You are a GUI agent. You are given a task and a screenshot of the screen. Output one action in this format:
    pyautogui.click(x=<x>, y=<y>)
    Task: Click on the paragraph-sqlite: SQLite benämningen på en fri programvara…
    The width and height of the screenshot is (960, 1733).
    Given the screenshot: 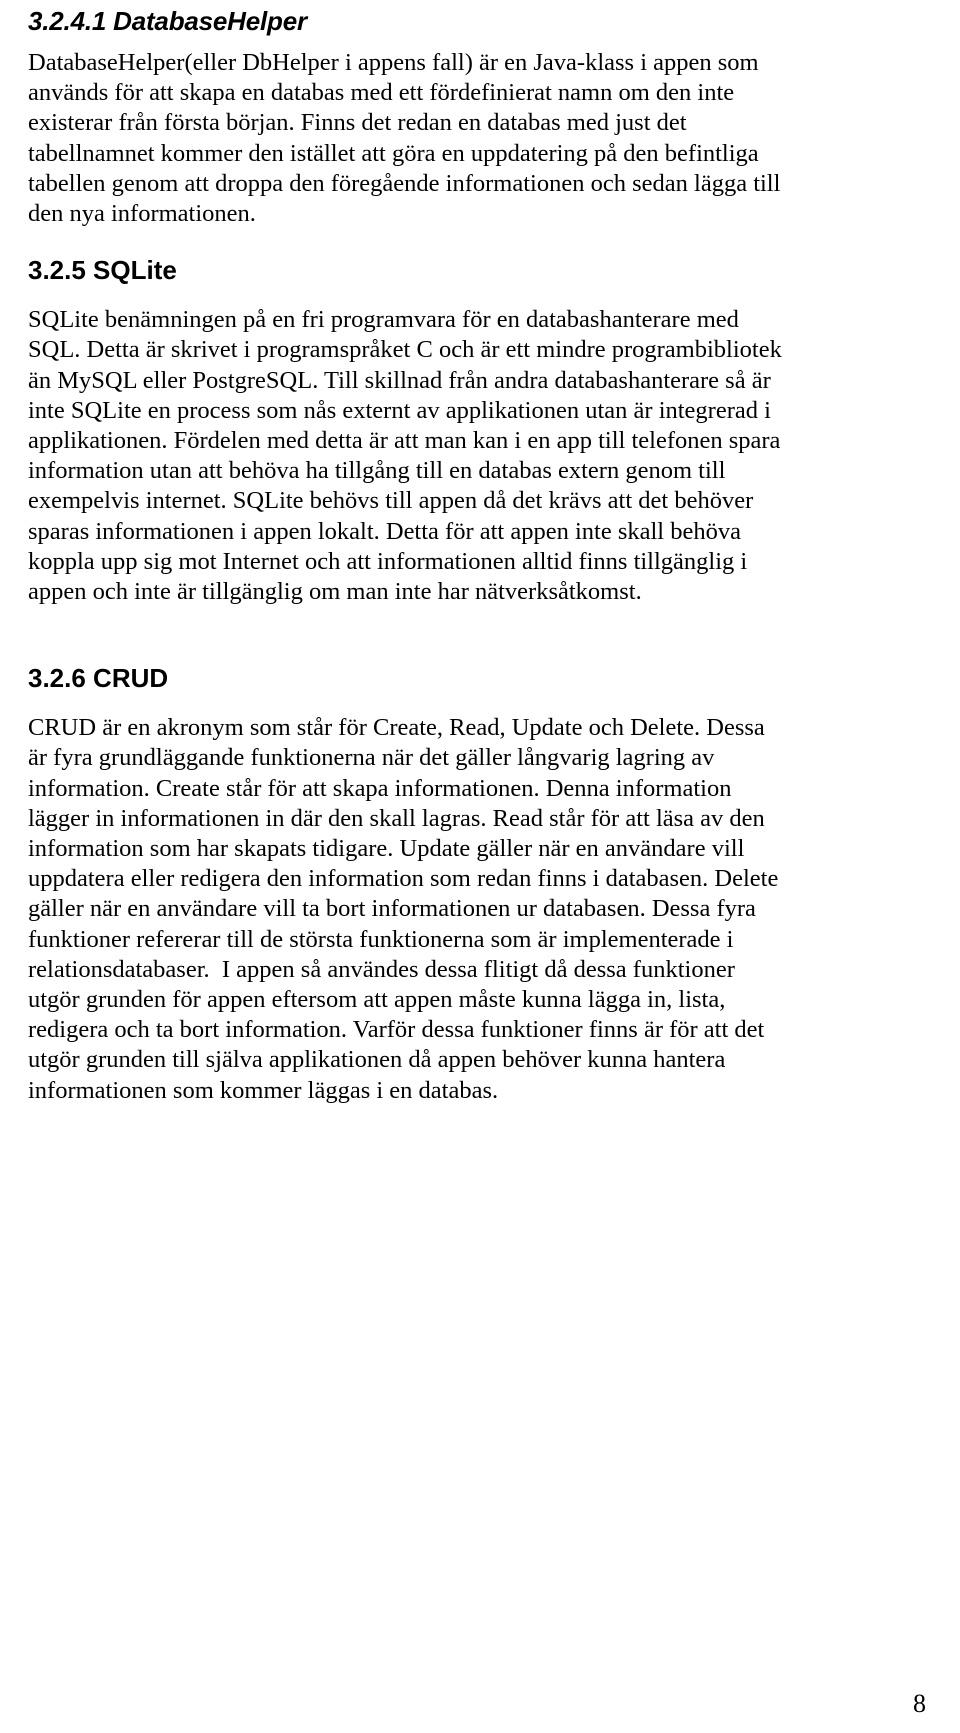 What is the action you would take?
    pyautogui.click(x=405, y=456)
    